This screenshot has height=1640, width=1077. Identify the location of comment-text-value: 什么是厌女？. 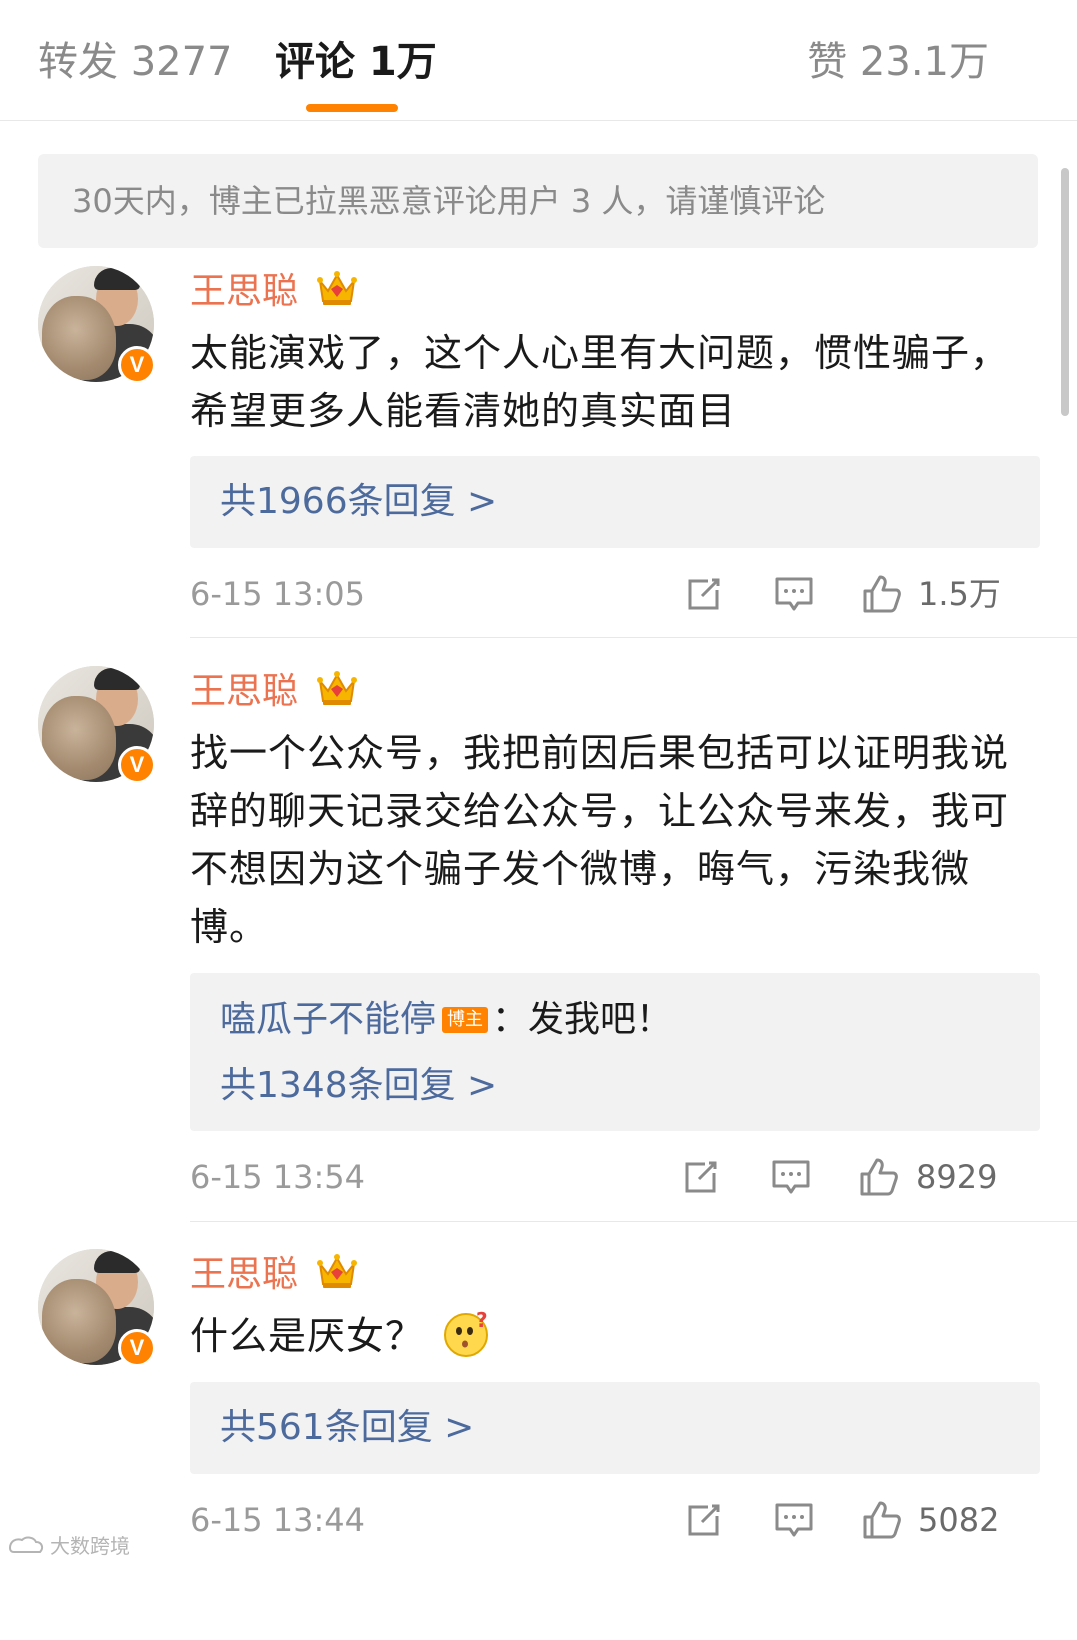
(307, 1336).